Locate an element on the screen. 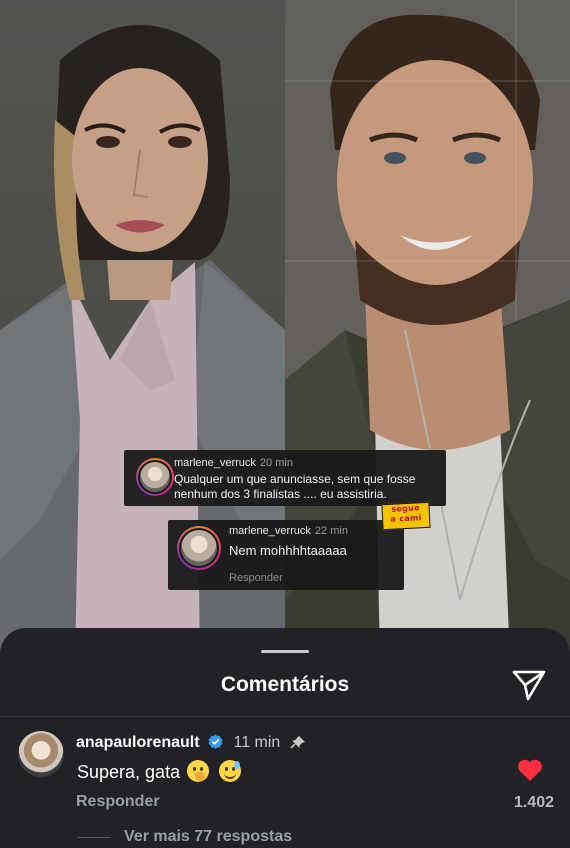 This screenshot has height=848, width=570. drag-handle is located at coordinates (285, 651).